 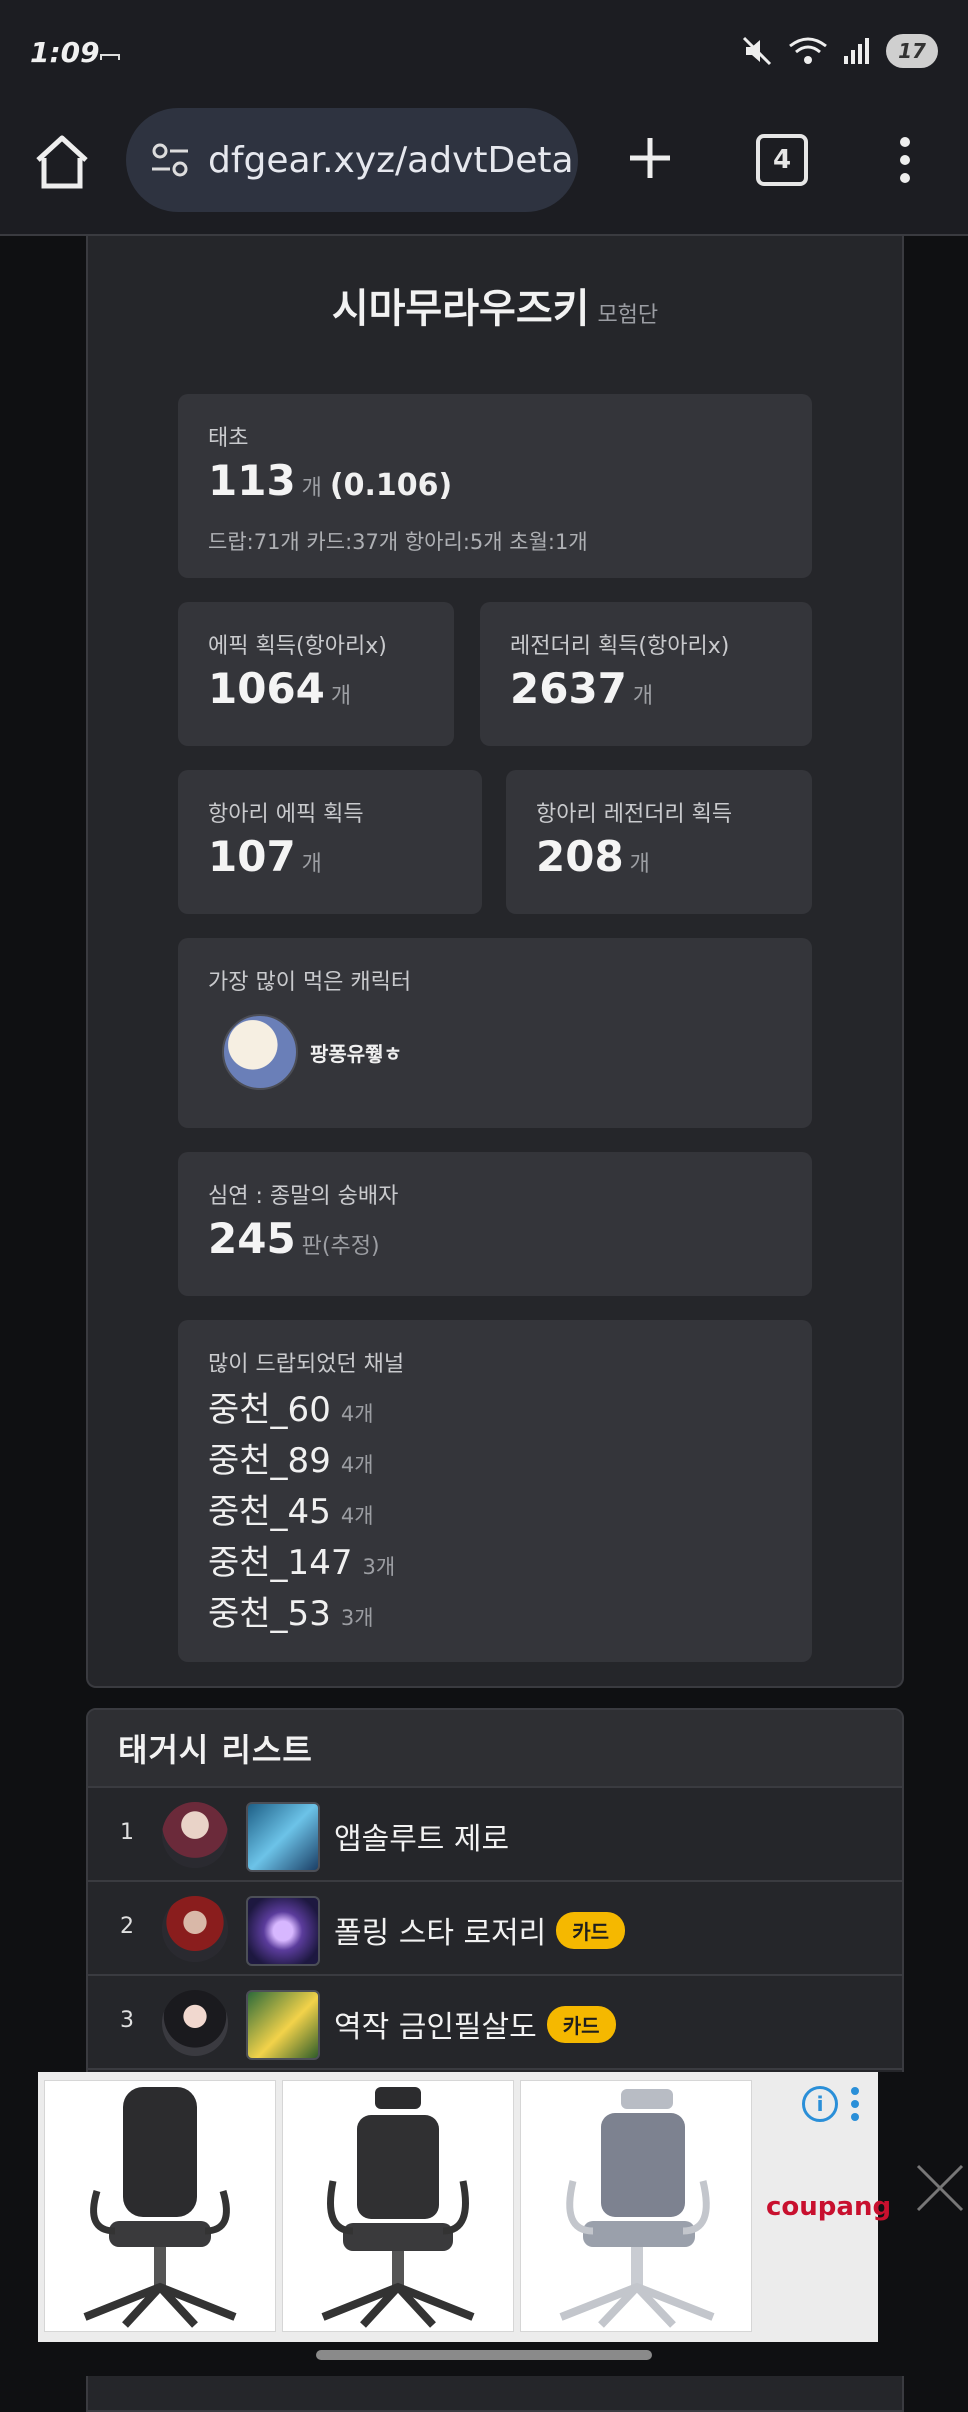 I want to click on taecho-count: 113, so click(x=252, y=480).